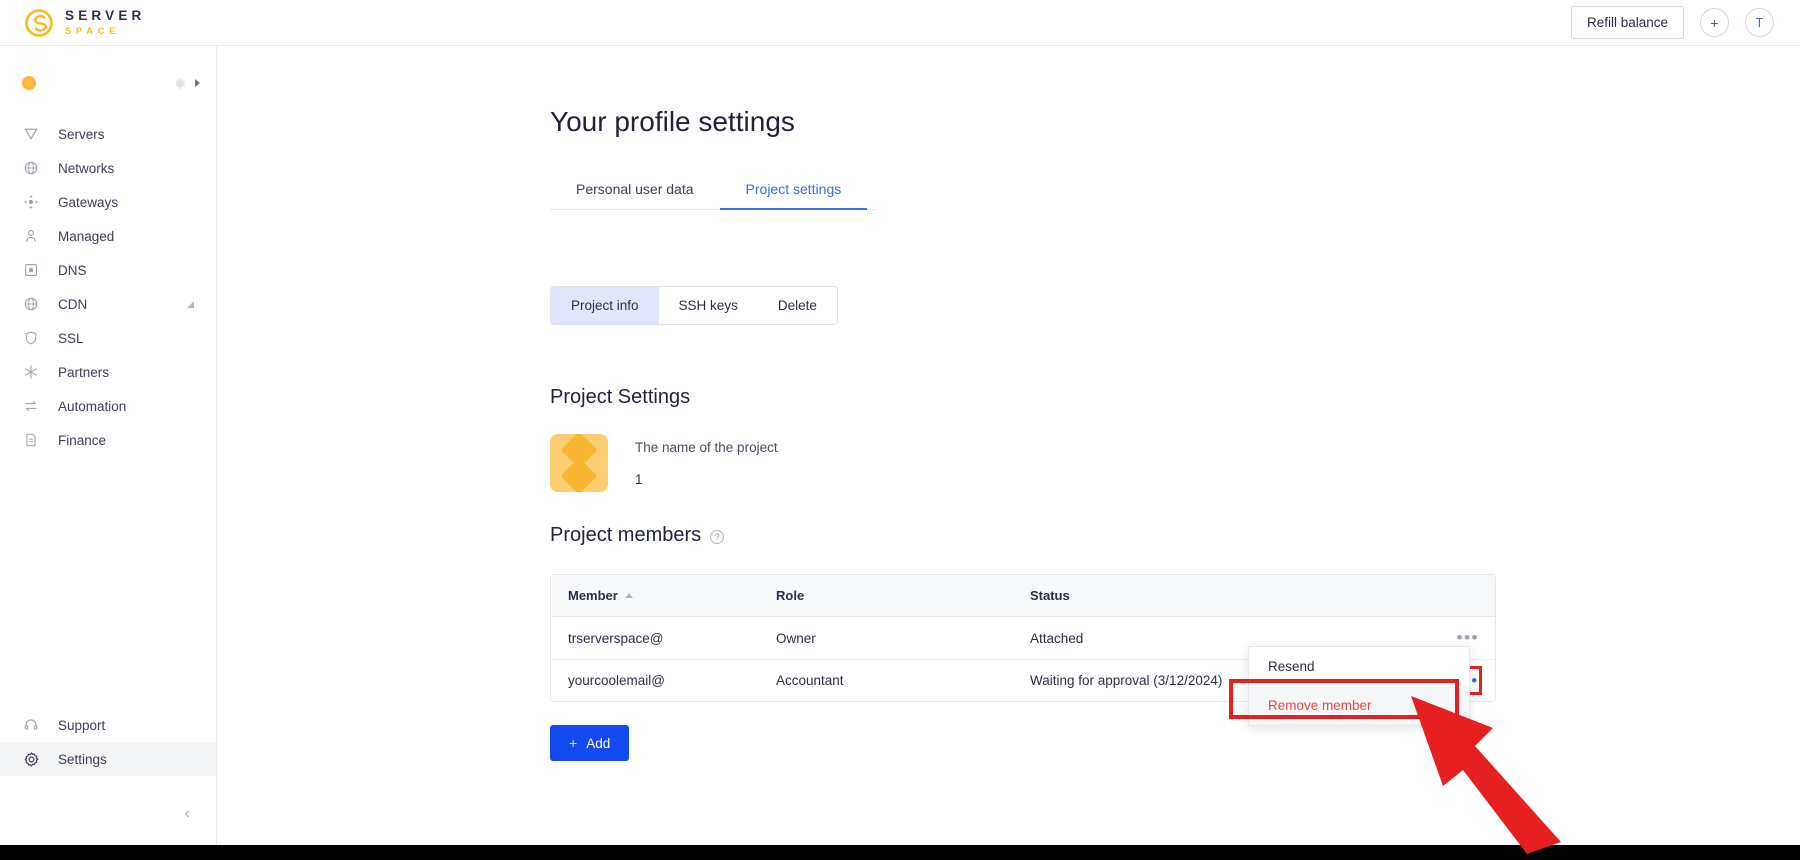 The width and height of the screenshot is (1800, 860). Describe the element at coordinates (82, 759) in the screenshot. I see `sidebar-item-label: Settings` at that location.